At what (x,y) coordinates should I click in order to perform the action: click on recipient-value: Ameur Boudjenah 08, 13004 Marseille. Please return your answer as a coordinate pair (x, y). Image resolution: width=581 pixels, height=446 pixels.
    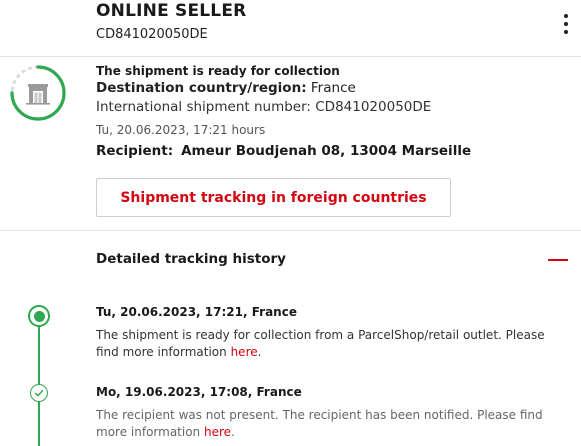
    Looking at the image, I should click on (326, 151).